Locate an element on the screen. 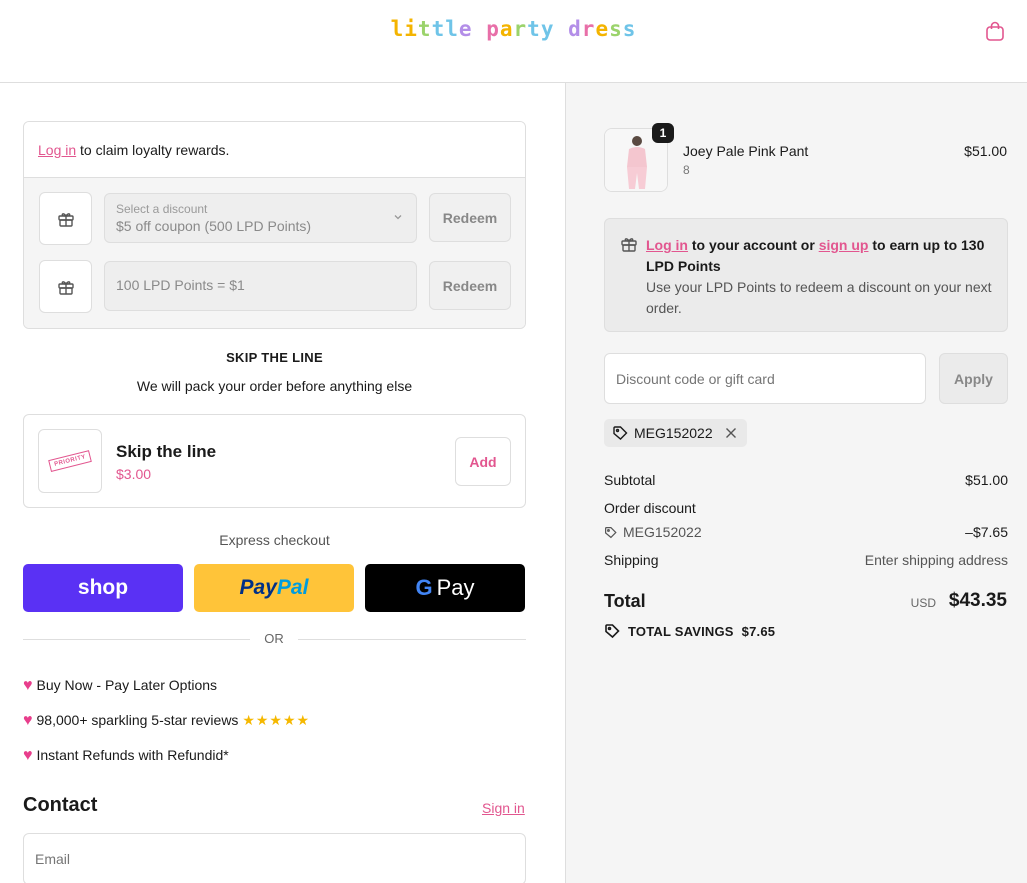 This screenshot has width=1027, height=883. shipping-value: Enter shipping address is located at coordinates (936, 560).